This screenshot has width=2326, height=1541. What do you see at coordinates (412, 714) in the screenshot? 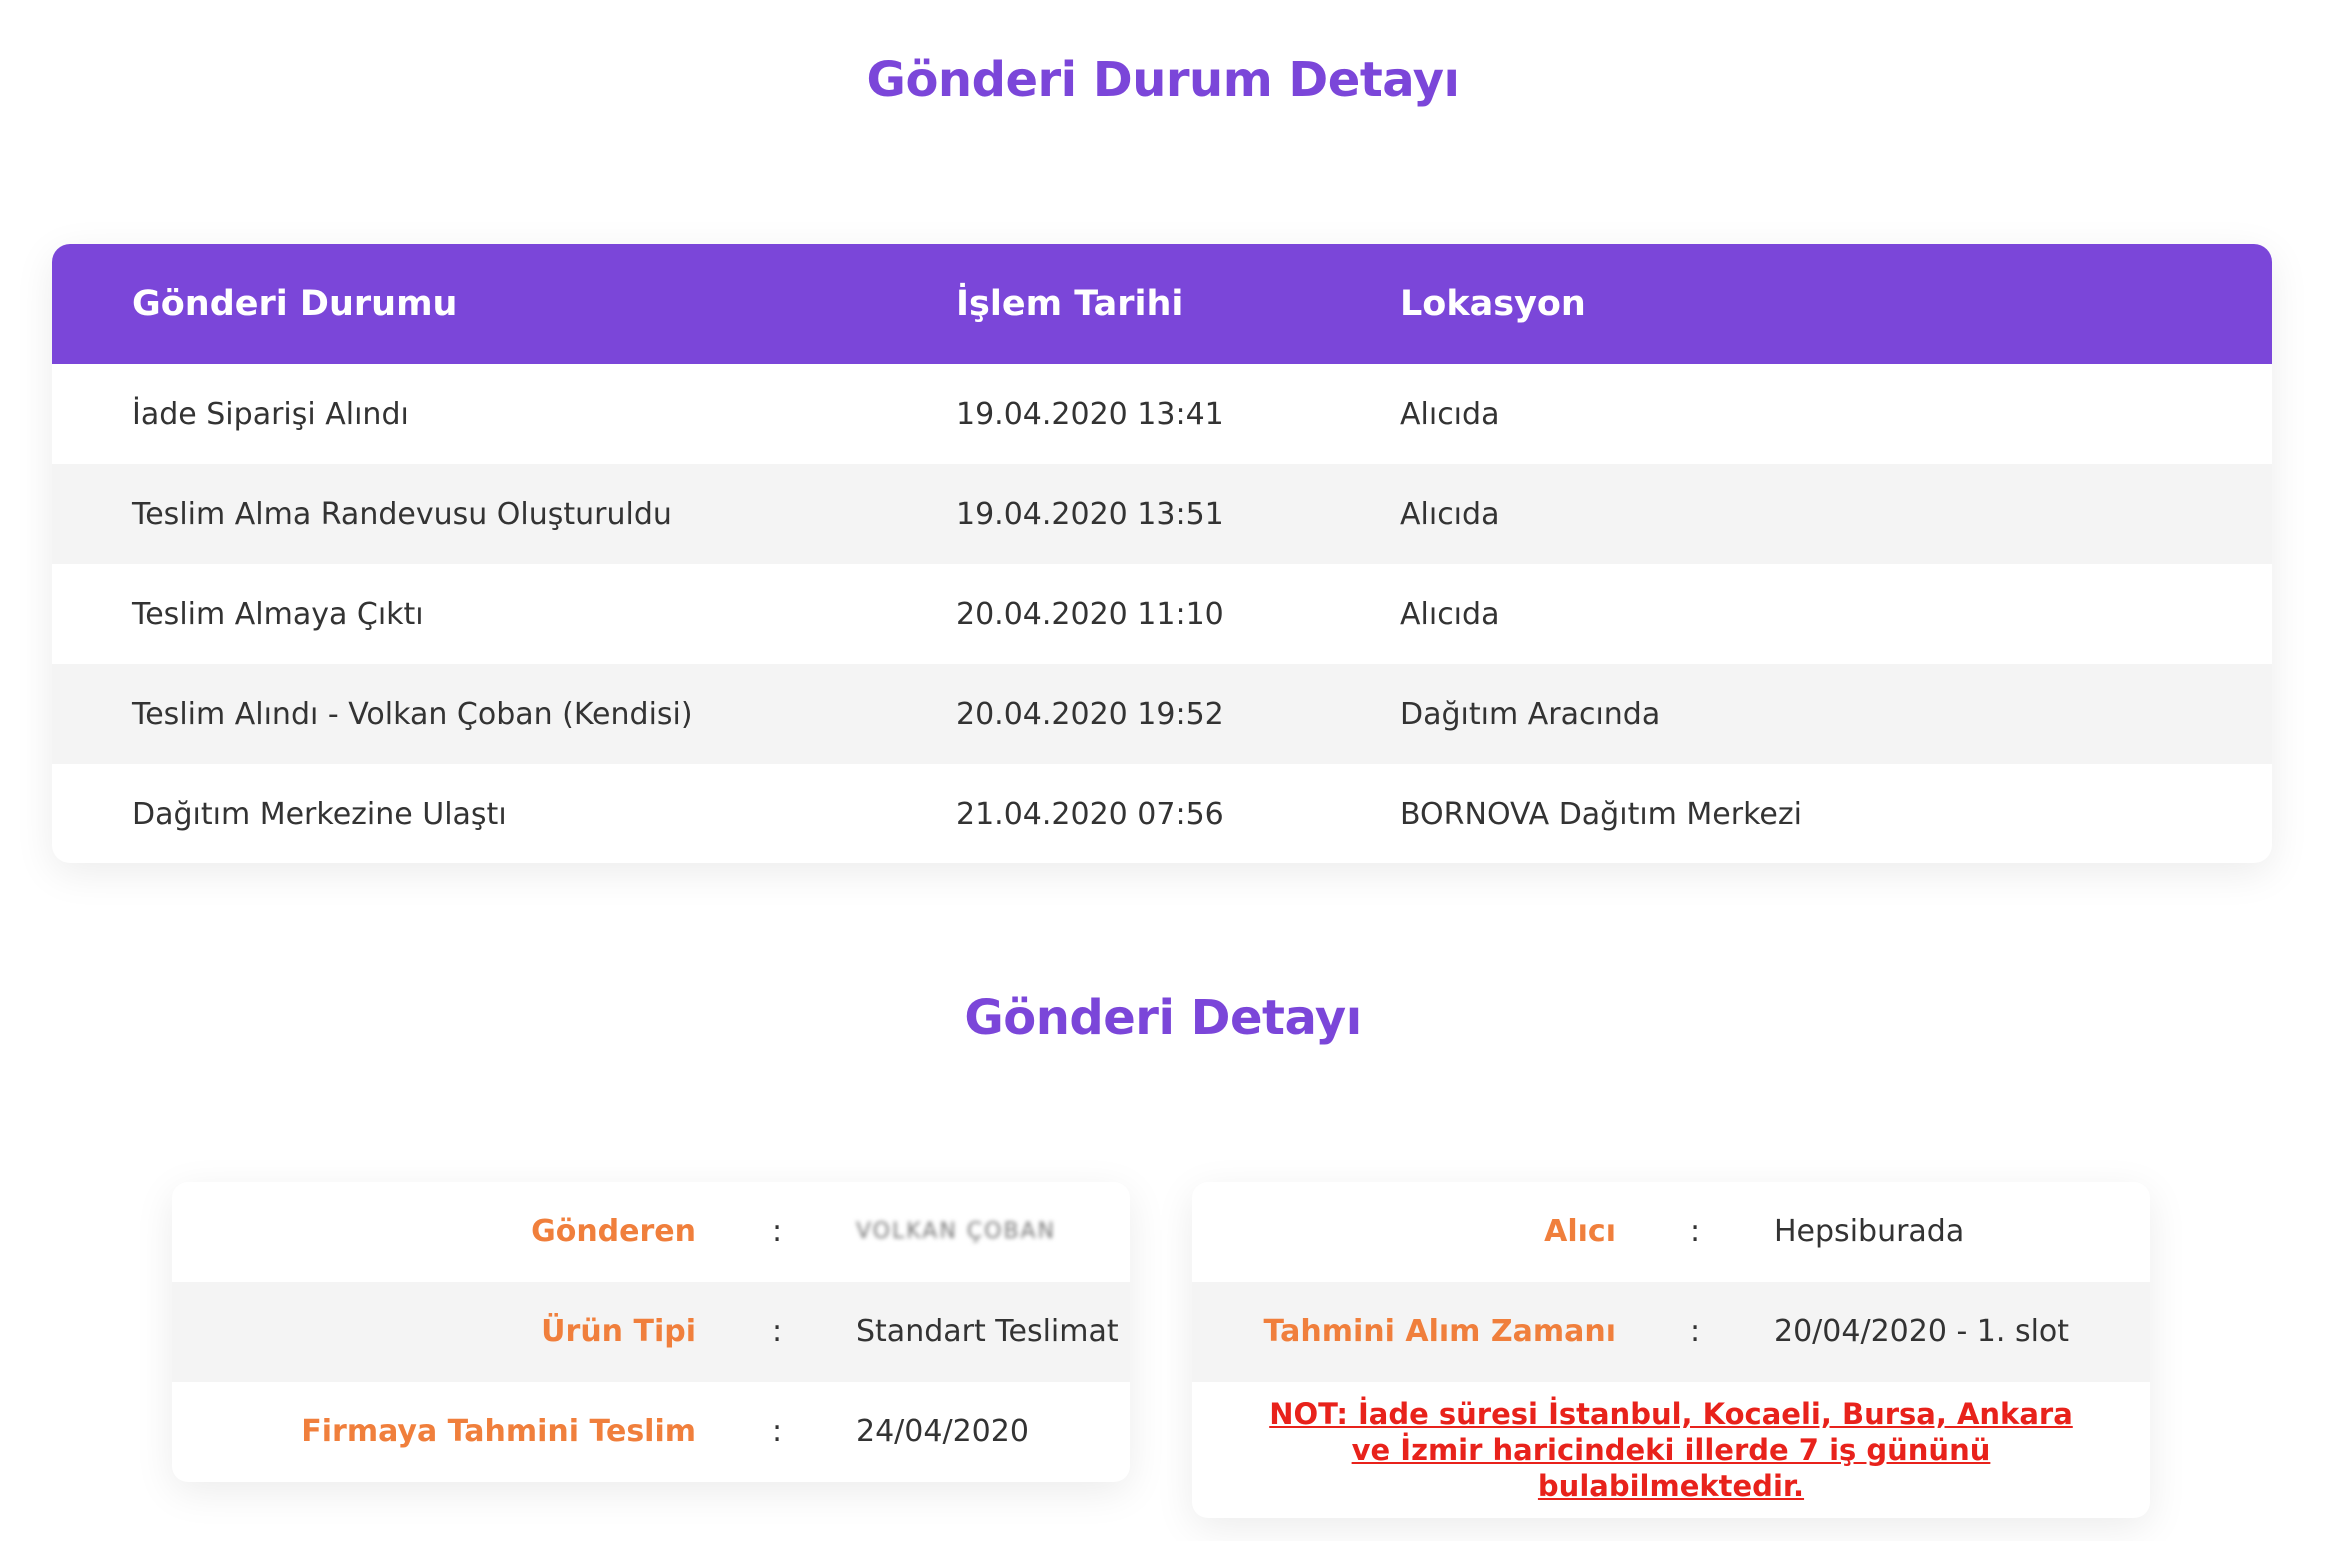
I see `row-status: Teslim Alındı - Volkan Çoban (Kendisi)` at bounding box center [412, 714].